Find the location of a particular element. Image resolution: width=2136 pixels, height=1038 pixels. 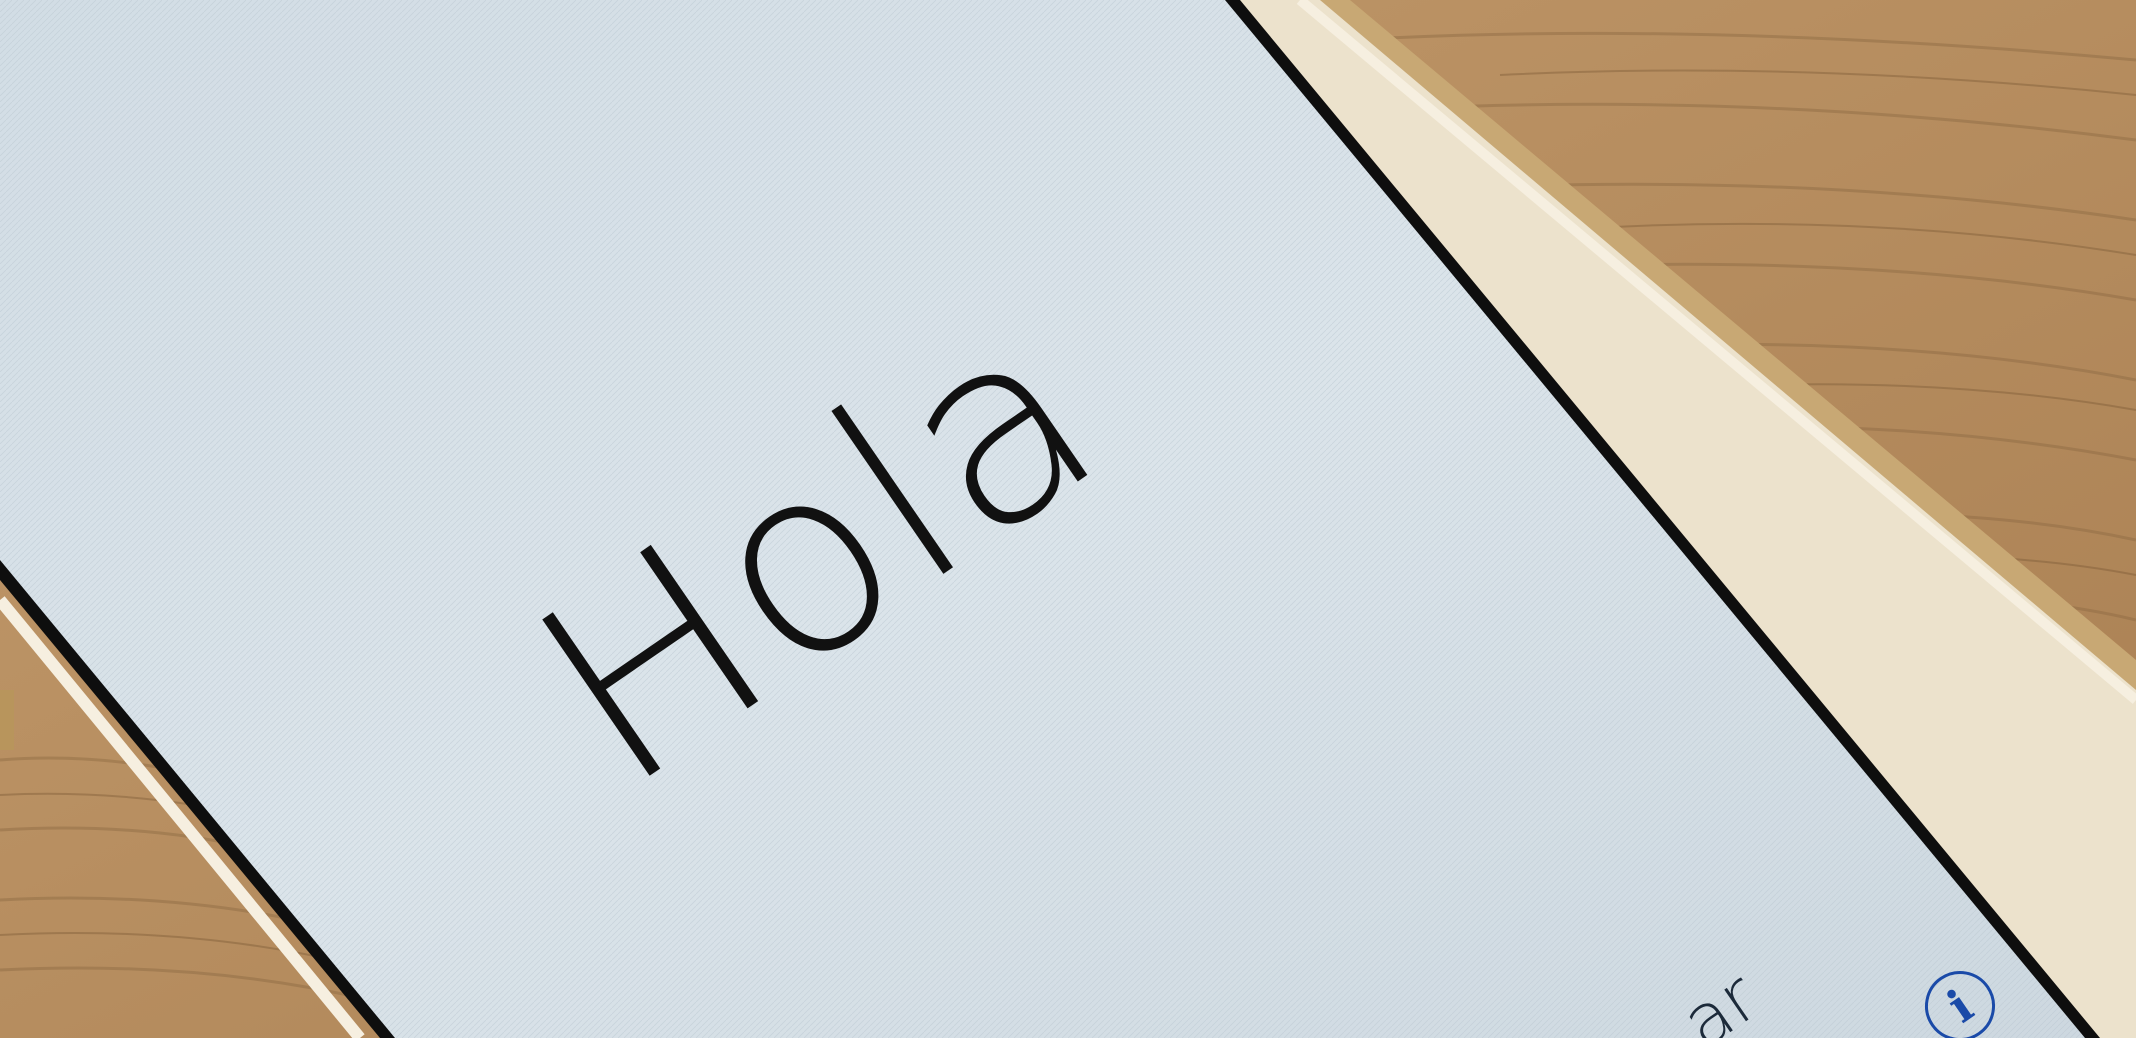

side-button is located at coordinates (7, 720).